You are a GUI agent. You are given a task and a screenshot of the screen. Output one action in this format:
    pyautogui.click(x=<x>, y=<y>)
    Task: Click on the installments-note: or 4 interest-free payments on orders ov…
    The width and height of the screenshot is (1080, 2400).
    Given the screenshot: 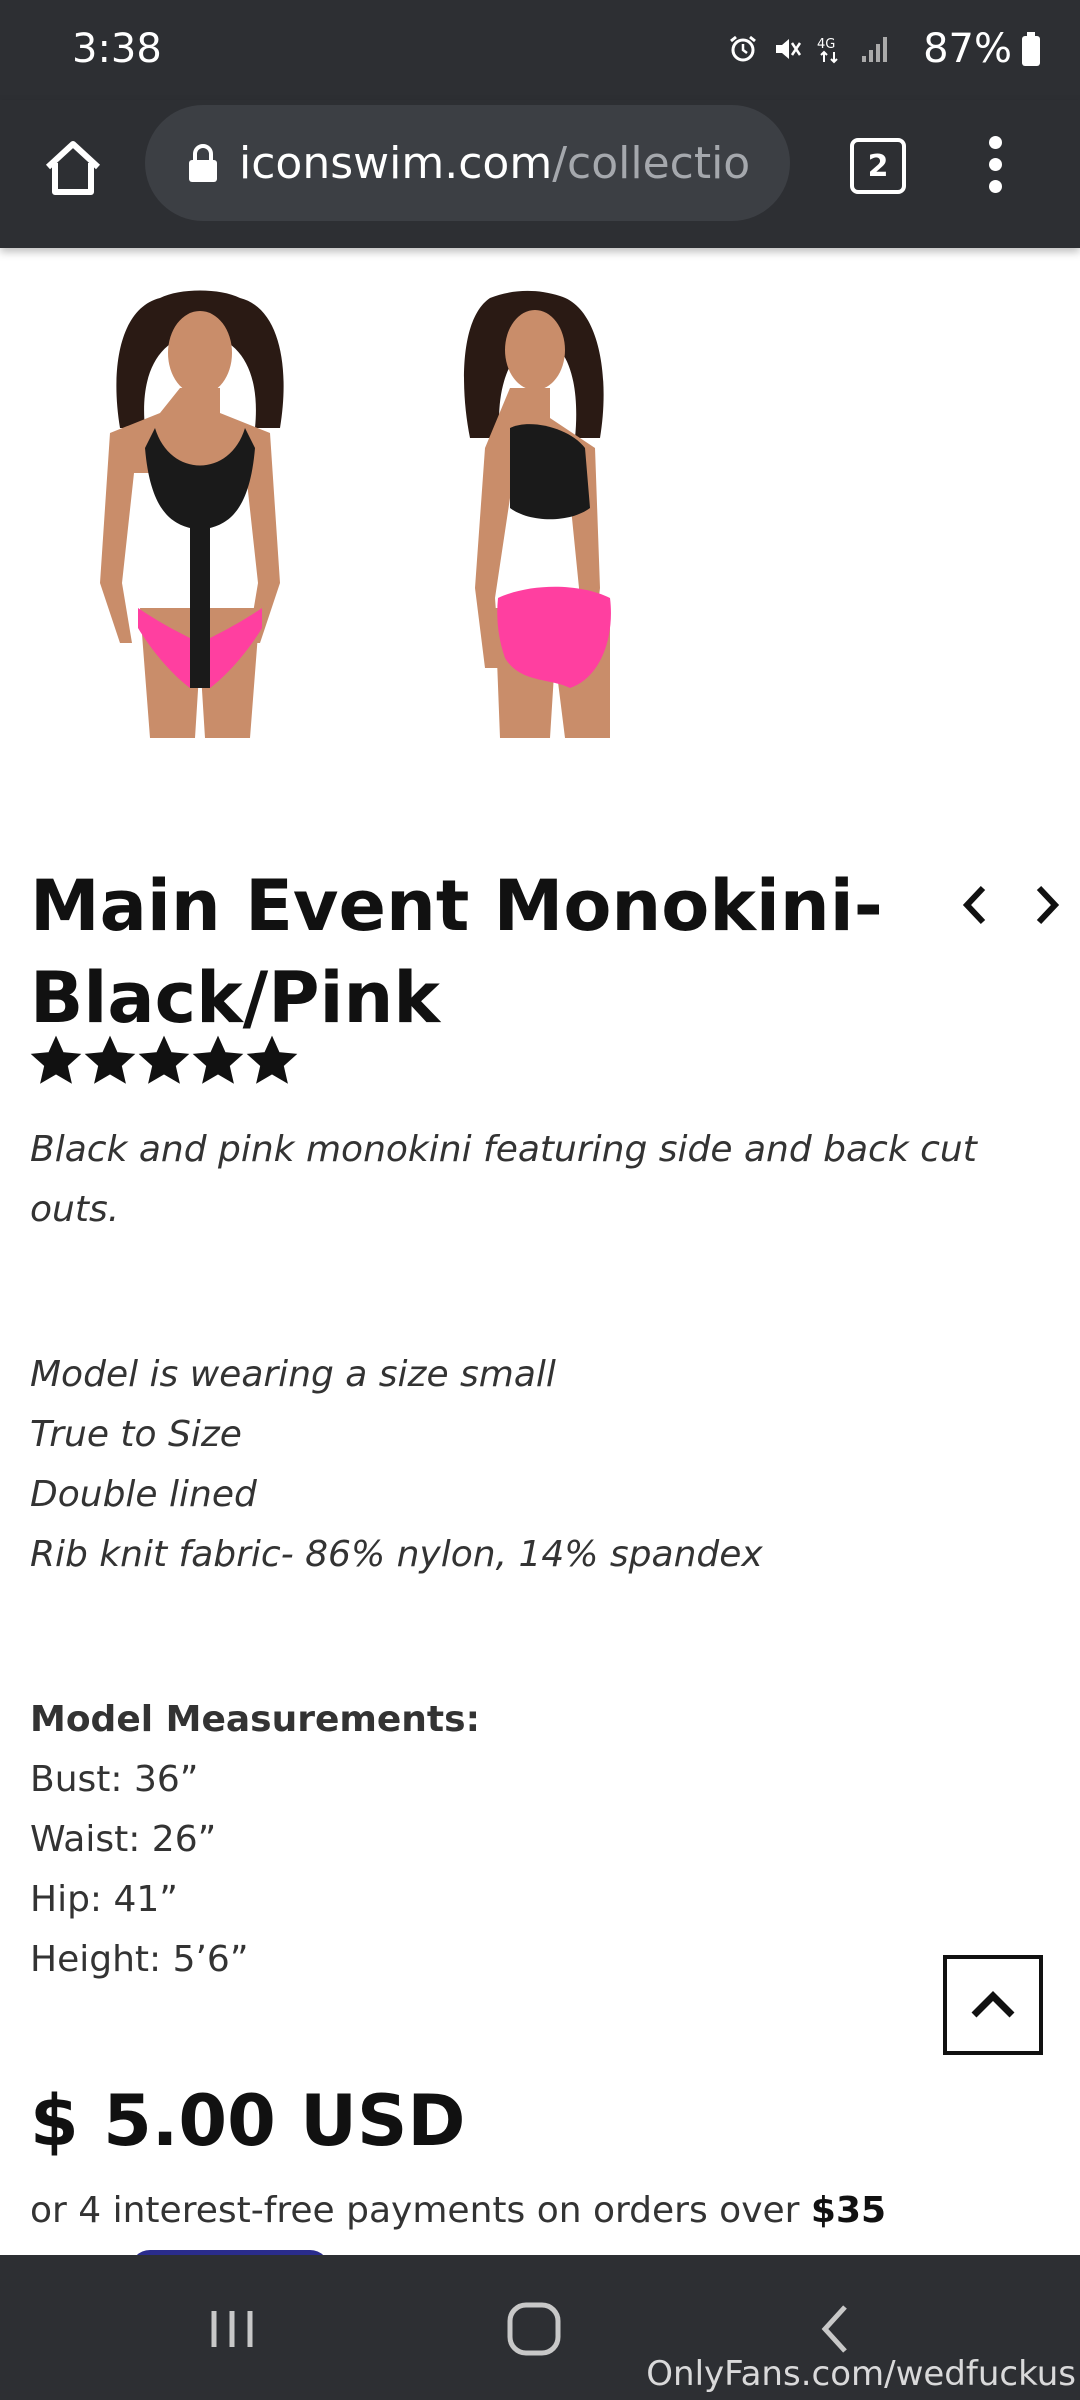 What is the action you would take?
    pyautogui.click(x=458, y=2210)
    